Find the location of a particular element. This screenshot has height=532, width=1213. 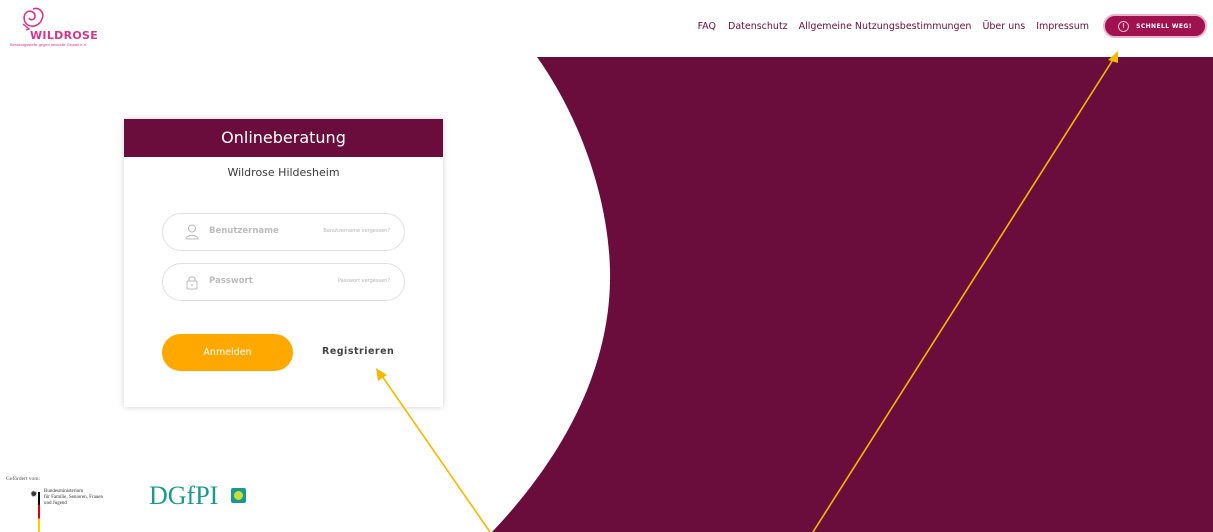

dgfpi-badge-icon is located at coordinates (238, 495).